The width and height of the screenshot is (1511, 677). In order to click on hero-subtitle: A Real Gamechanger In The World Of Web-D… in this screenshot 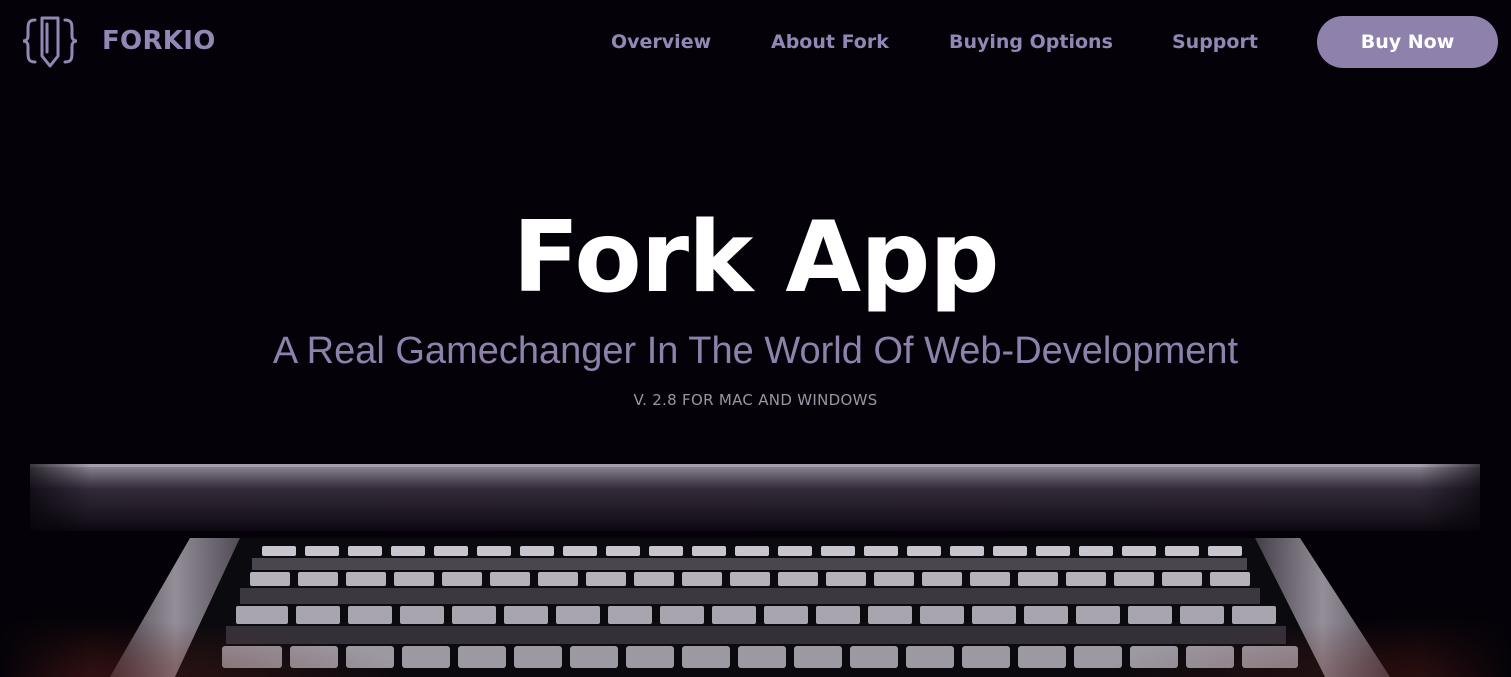, I will do `click(755, 351)`.